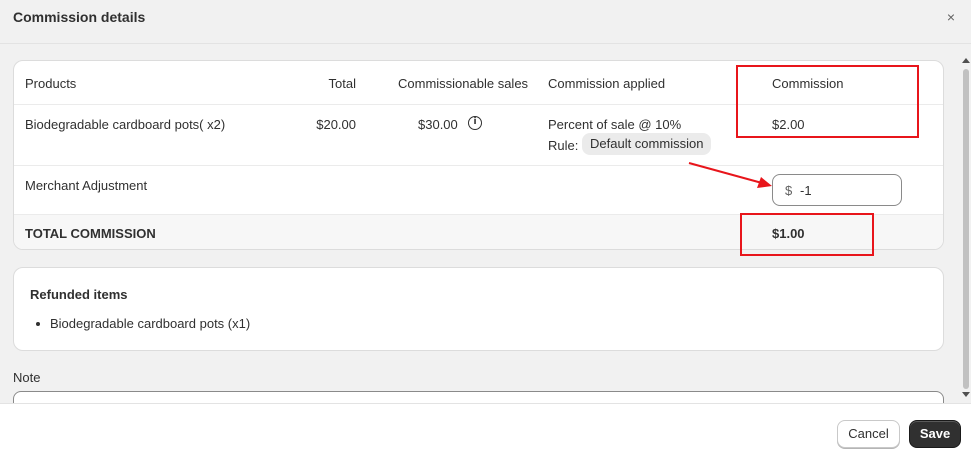  I want to click on scrollbar, so click(966, 224).